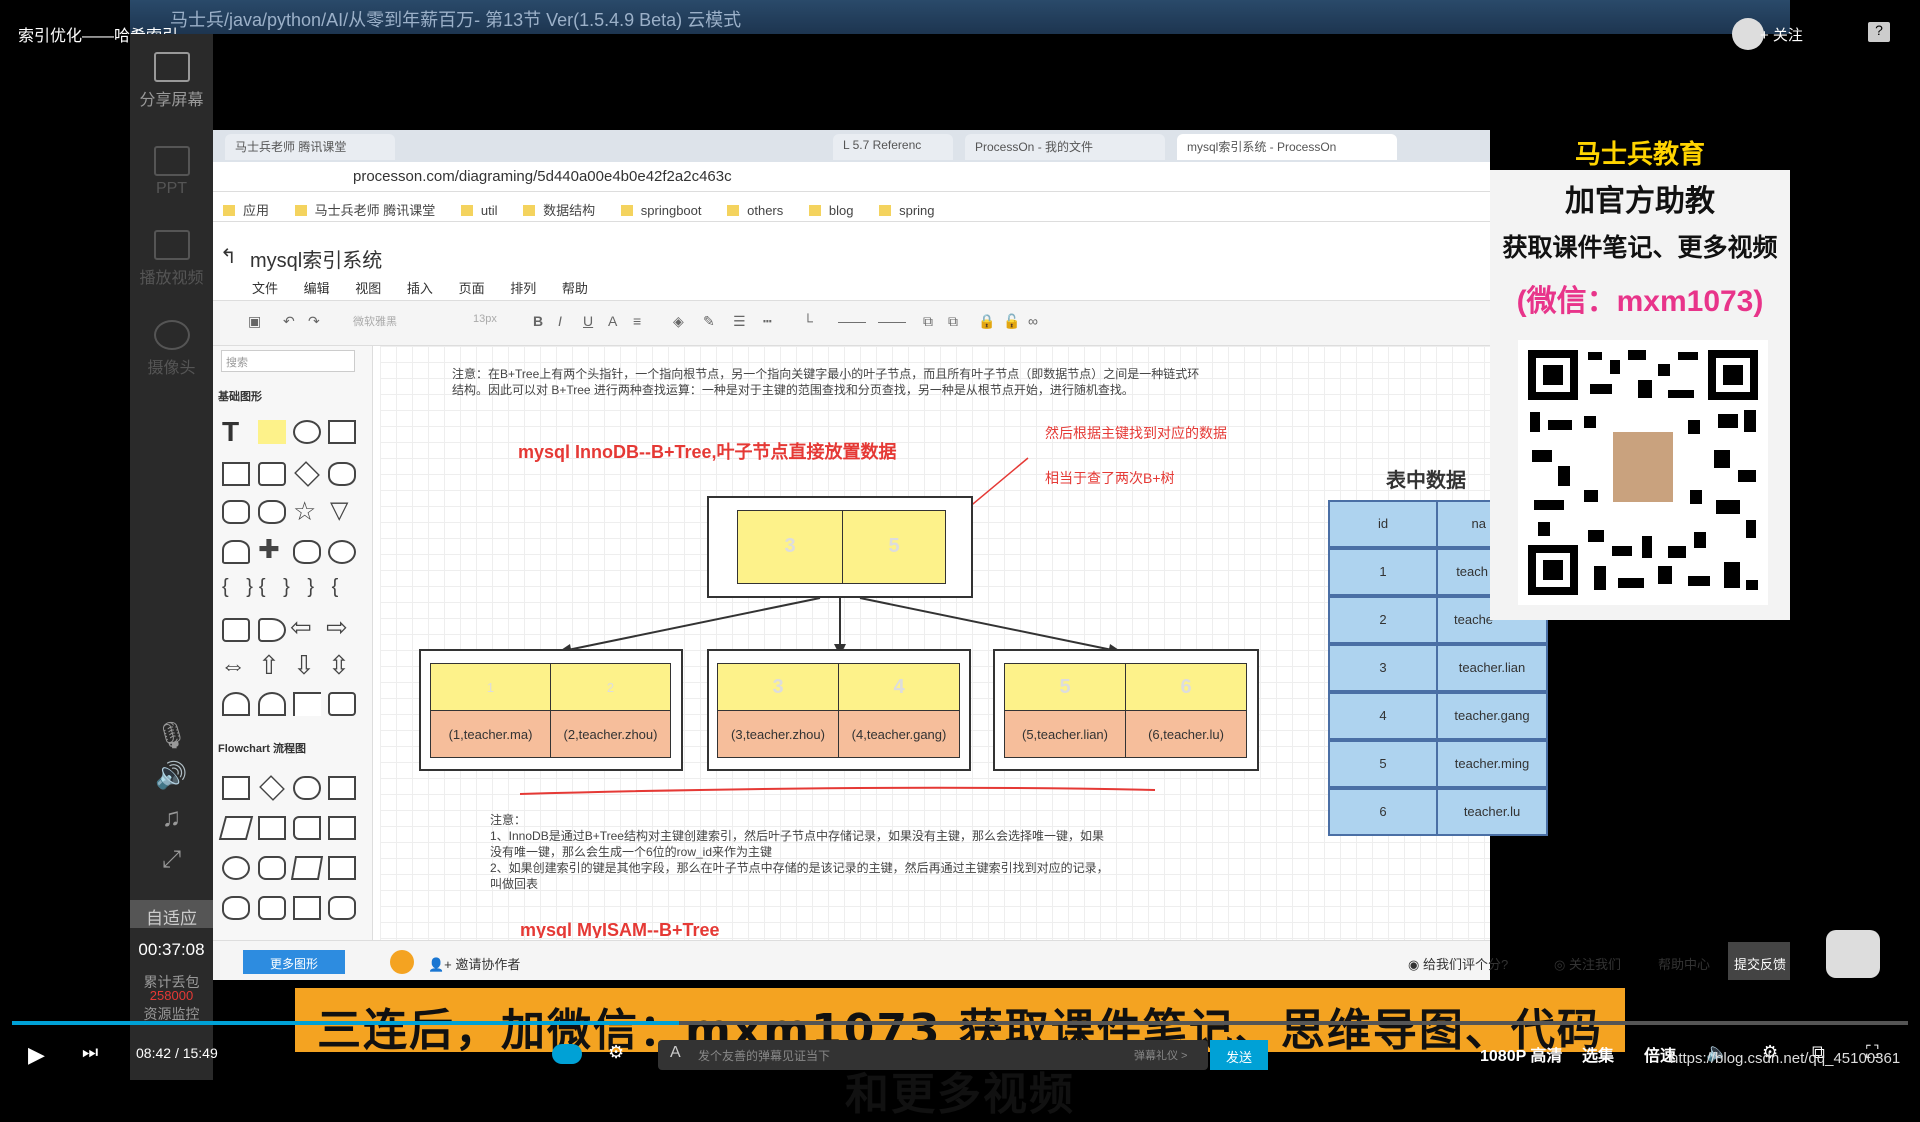 The height and width of the screenshot is (1122, 1920). I want to click on danmu-etiquette-link: 弹幕礼仪 >, so click(1160, 1055).